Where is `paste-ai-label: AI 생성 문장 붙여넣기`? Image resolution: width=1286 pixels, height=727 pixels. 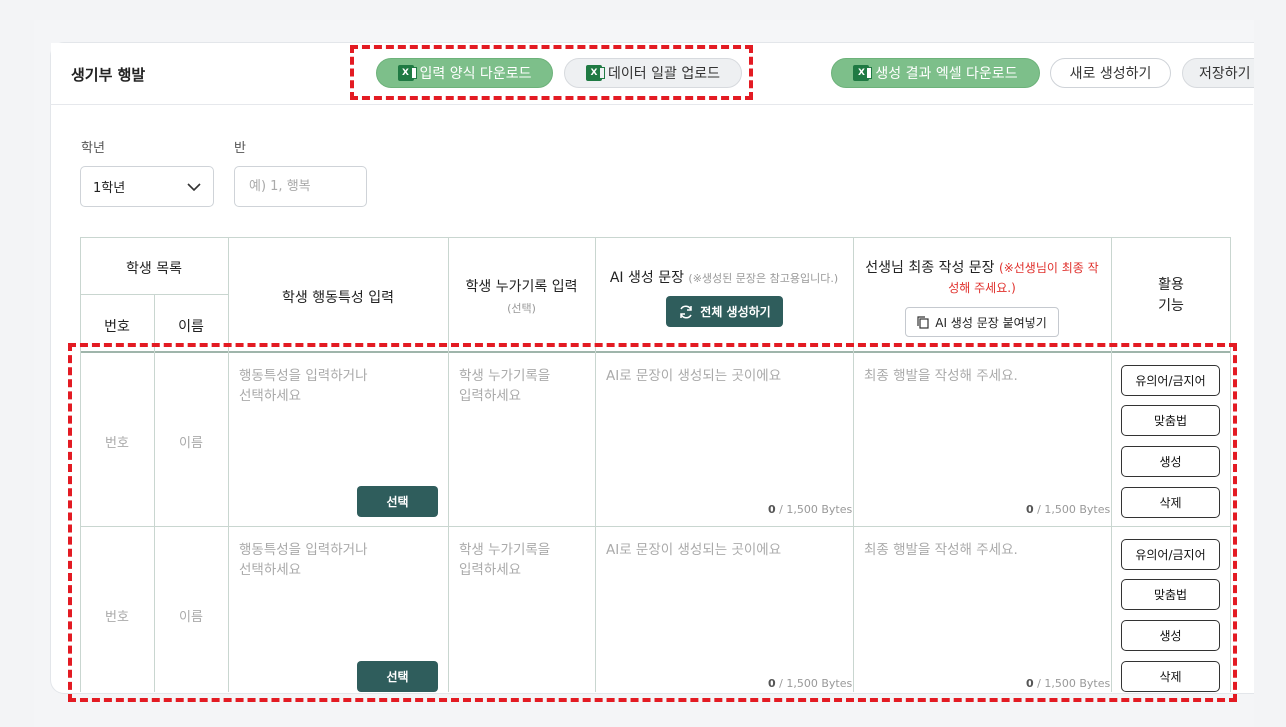 paste-ai-label: AI 생성 문장 붙여넣기 is located at coordinates (991, 322).